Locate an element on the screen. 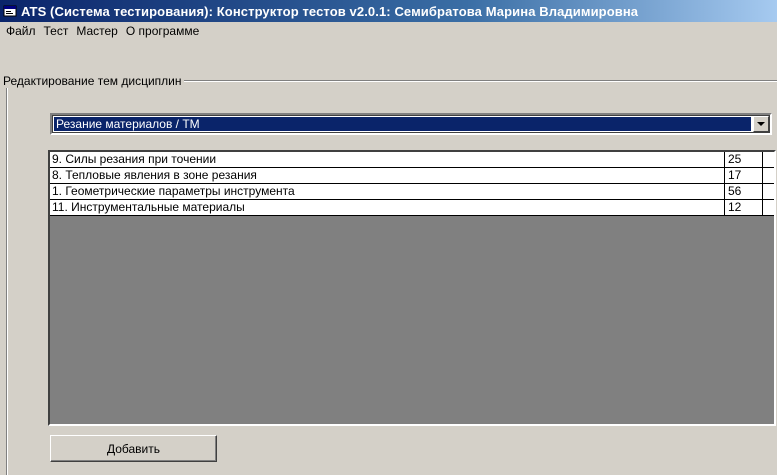 The height and width of the screenshot is (475, 777). topic-count-cell: 25 is located at coordinates (744, 159).